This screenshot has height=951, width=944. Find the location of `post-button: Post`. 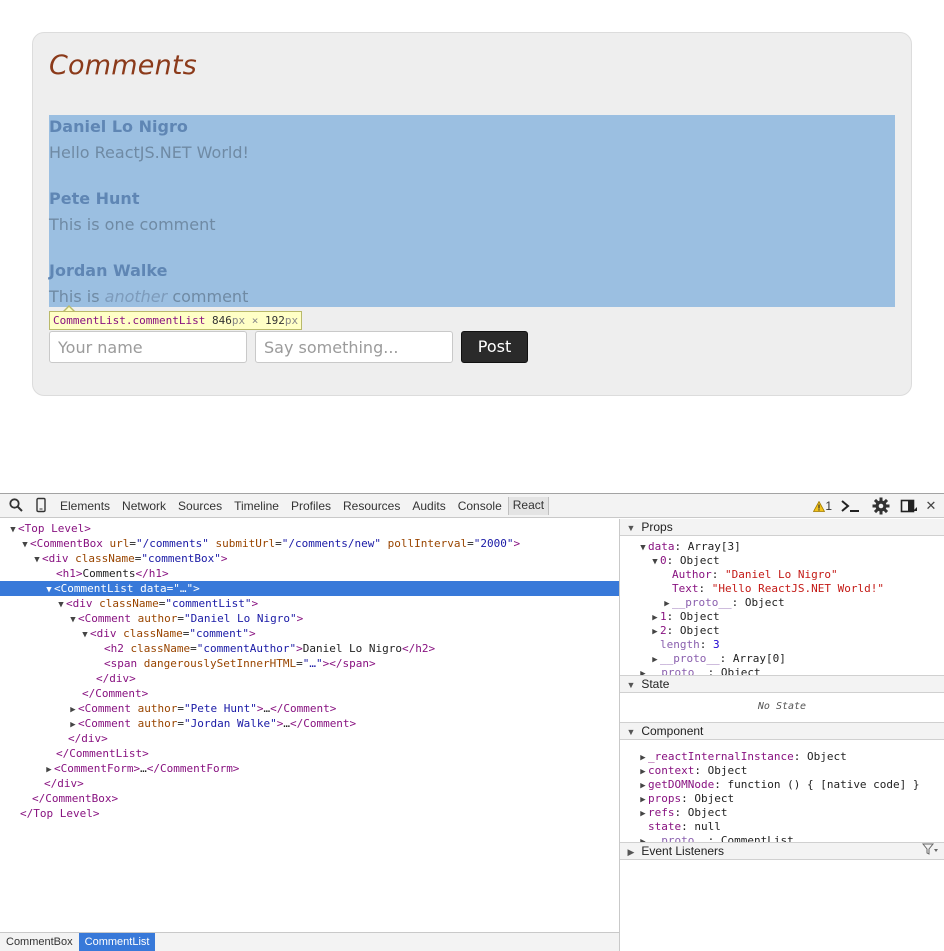

post-button: Post is located at coordinates (494, 347).